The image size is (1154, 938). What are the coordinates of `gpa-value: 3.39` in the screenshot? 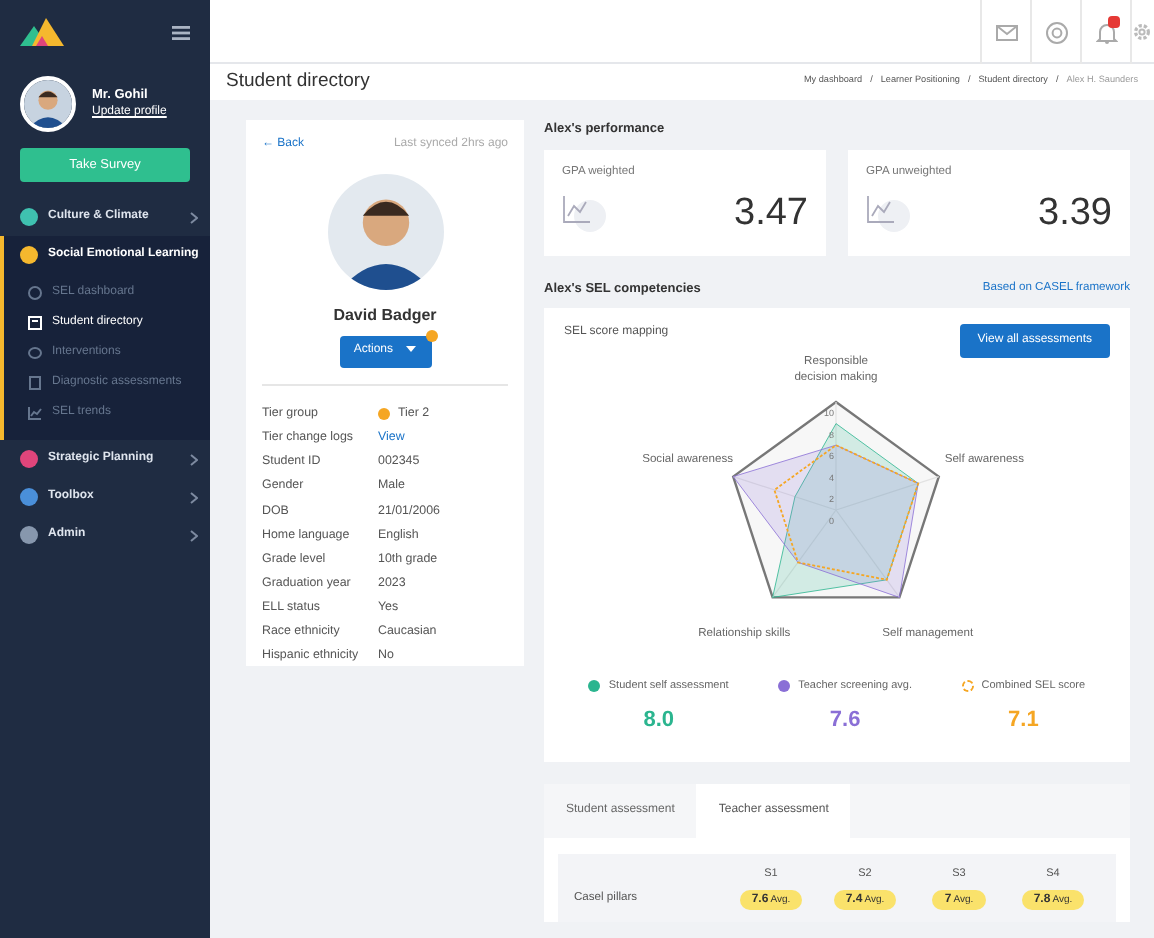 It's located at (1075, 213).